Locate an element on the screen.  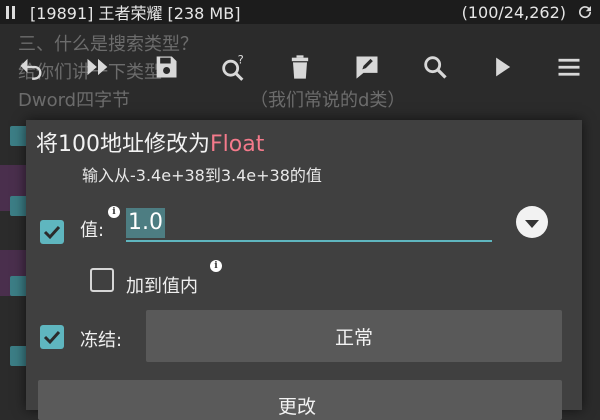
save-icon is located at coordinates (166, 67).